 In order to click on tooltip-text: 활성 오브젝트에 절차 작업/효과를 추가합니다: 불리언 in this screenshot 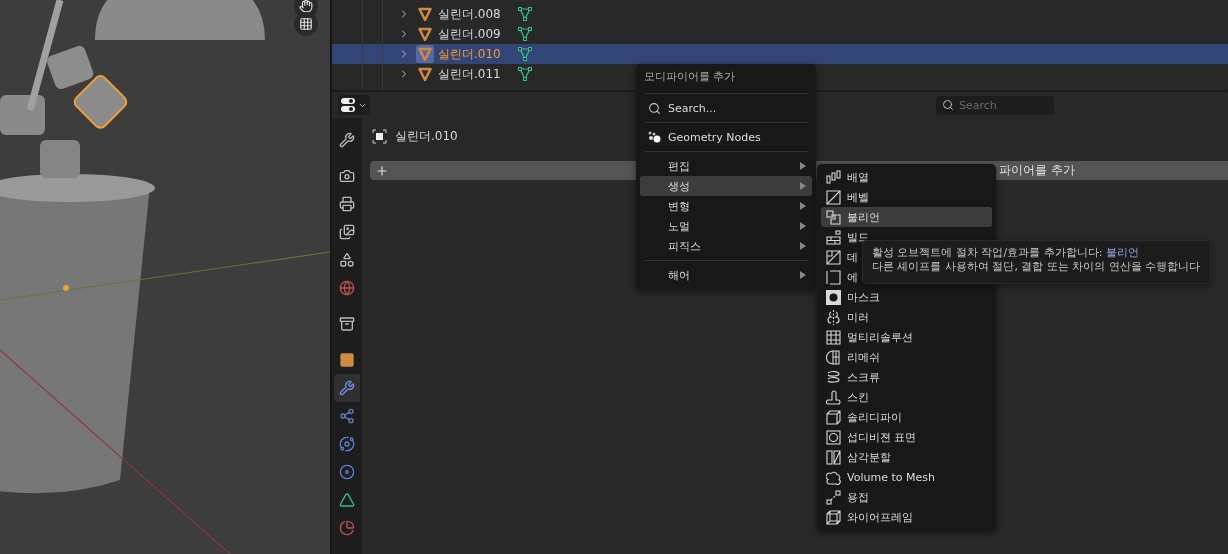, I will do `click(1006, 253)`.